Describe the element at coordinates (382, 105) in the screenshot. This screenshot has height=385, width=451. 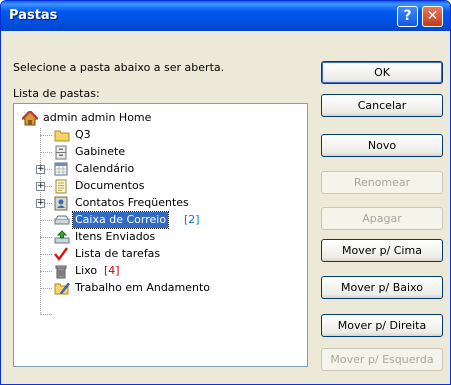
I see `cancel-button: Cancelar` at that location.